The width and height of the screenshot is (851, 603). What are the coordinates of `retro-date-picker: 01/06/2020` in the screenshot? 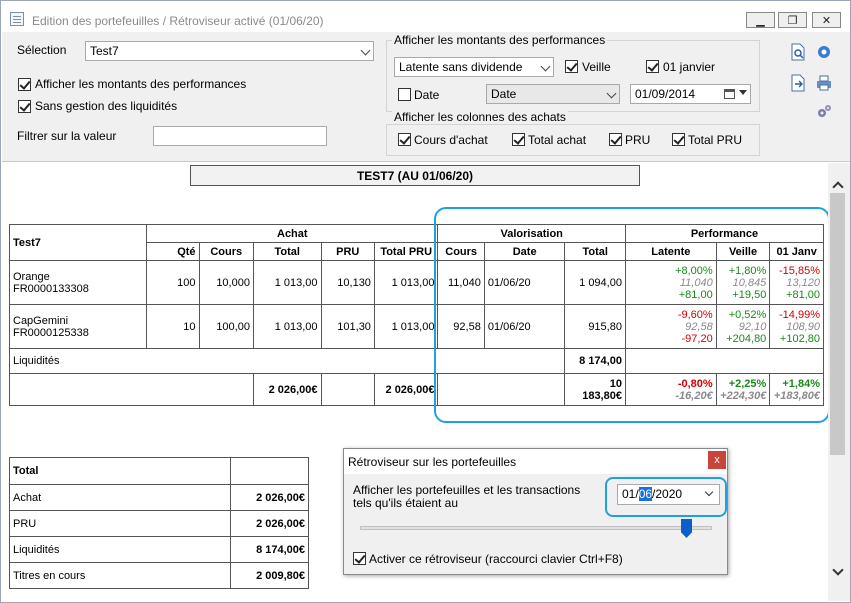 It's located at (668, 494).